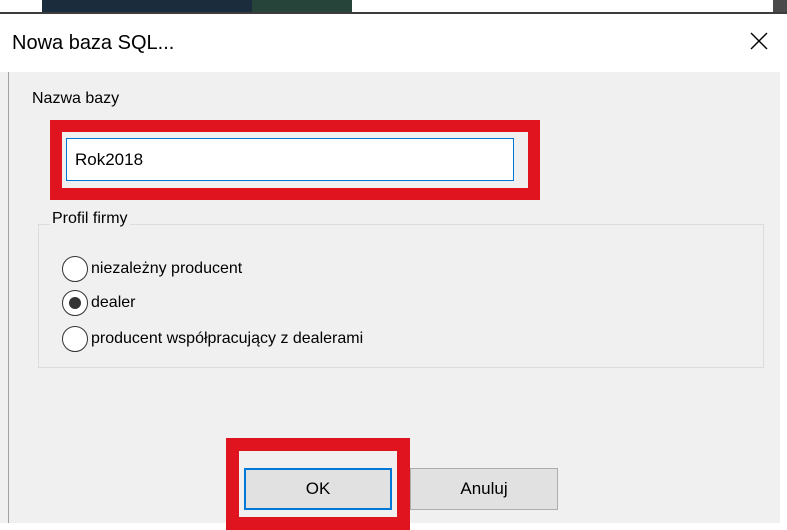  Describe the element at coordinates (484, 489) in the screenshot. I see `cancel-button: Anuluj` at that location.